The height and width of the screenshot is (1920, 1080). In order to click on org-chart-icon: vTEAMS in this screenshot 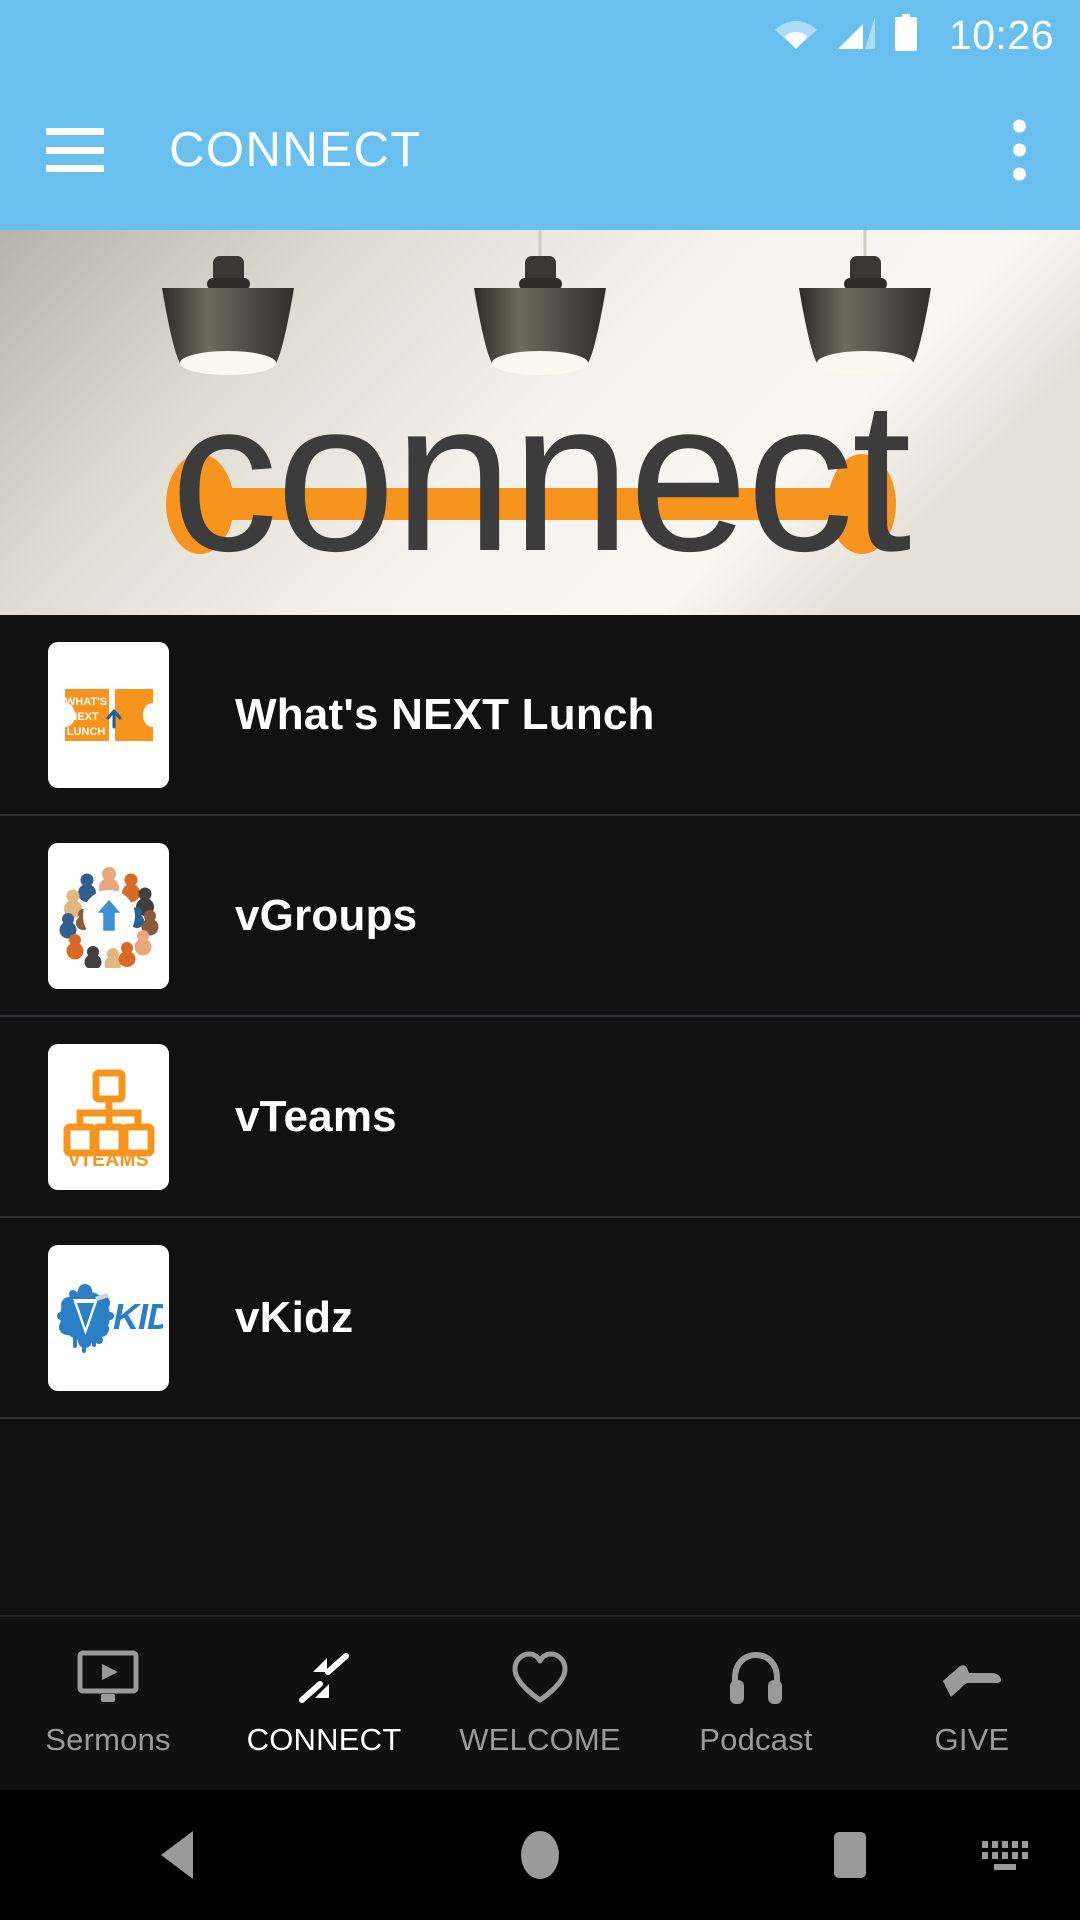, I will do `click(108, 1116)`.